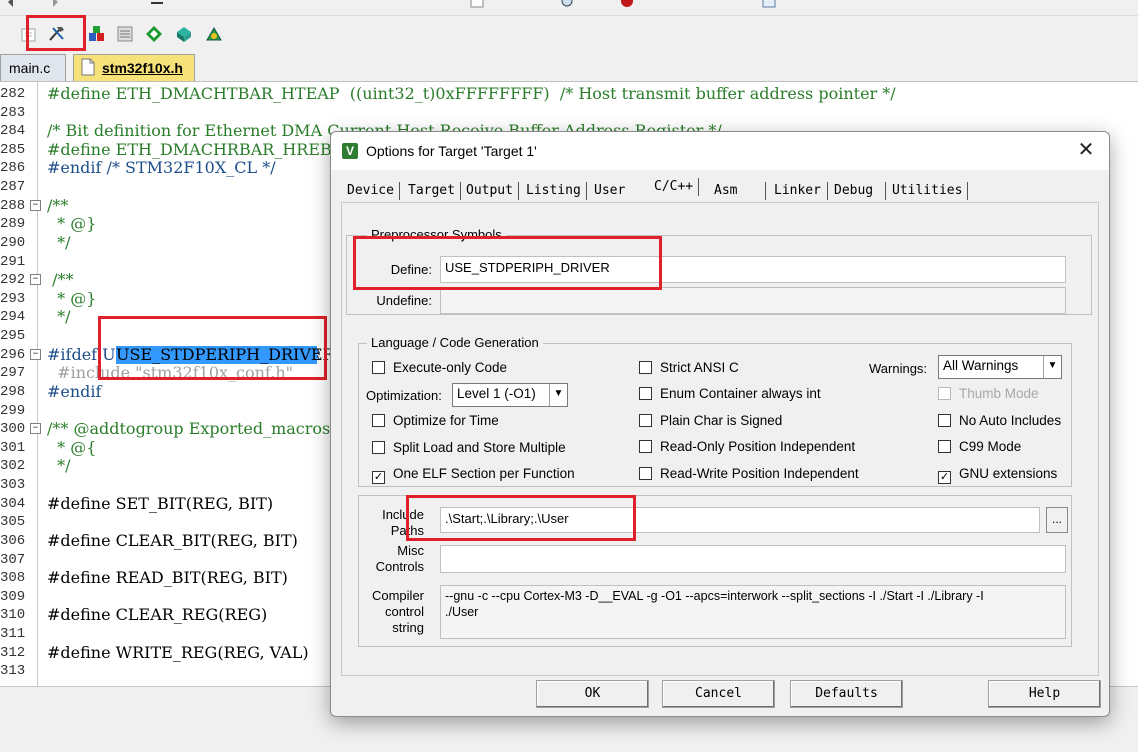  I want to click on defaults-button: Defaults, so click(846, 694).